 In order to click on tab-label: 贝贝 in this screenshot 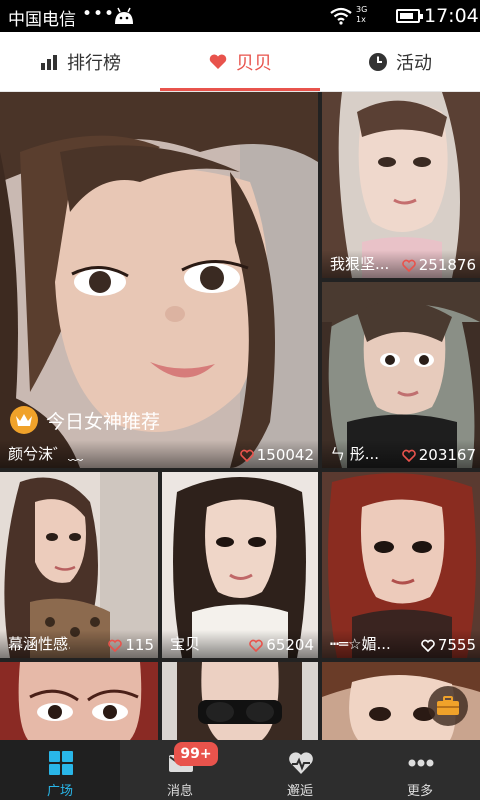, I will do `click(254, 63)`.